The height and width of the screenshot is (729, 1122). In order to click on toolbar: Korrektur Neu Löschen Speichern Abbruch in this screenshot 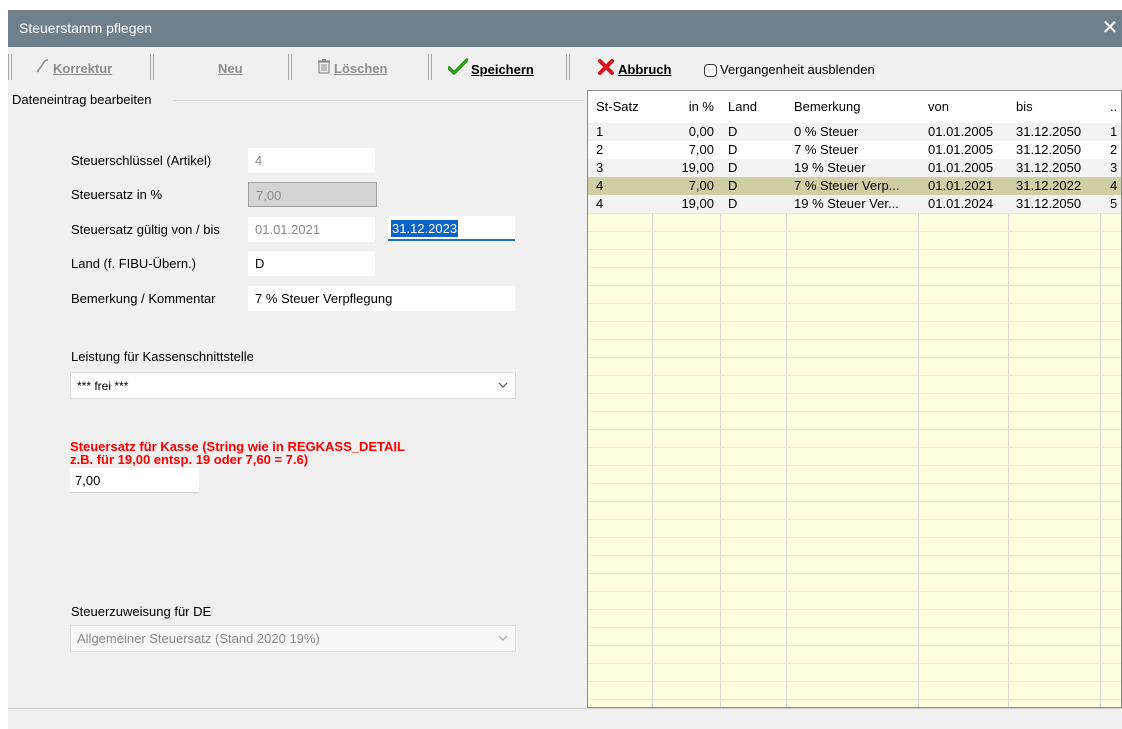, I will do `click(565, 68)`.